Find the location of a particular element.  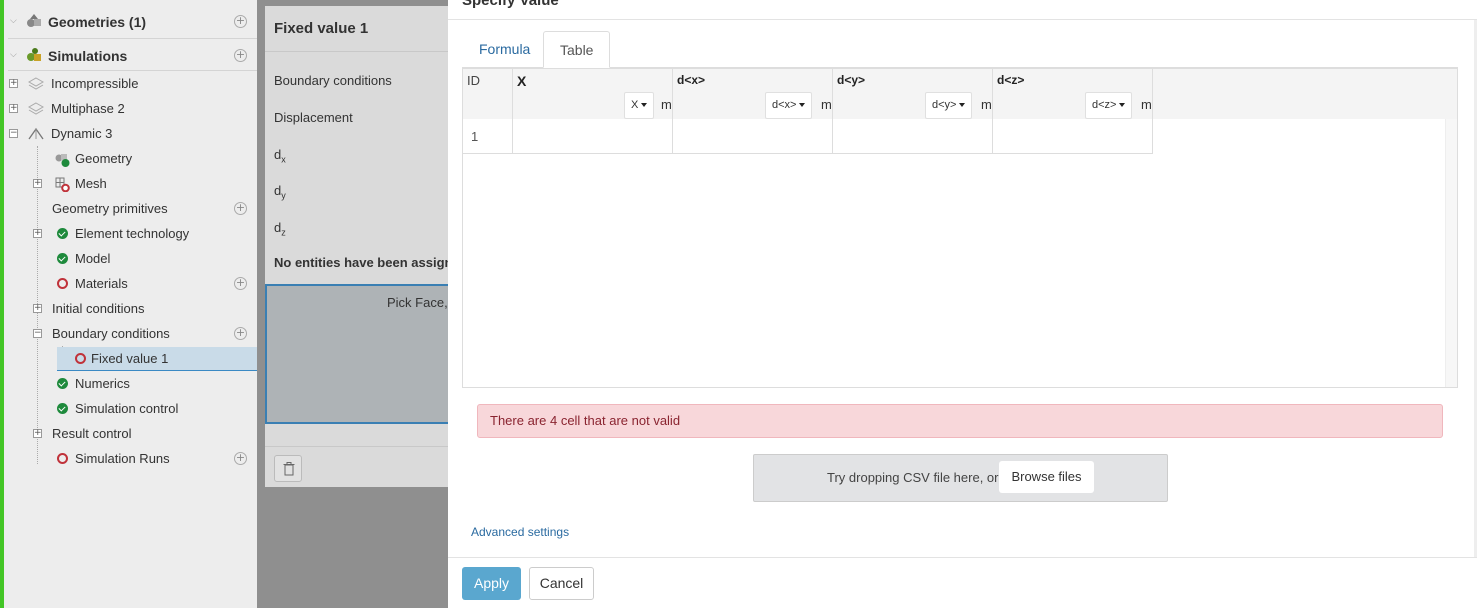

delete-button is located at coordinates (288, 468).